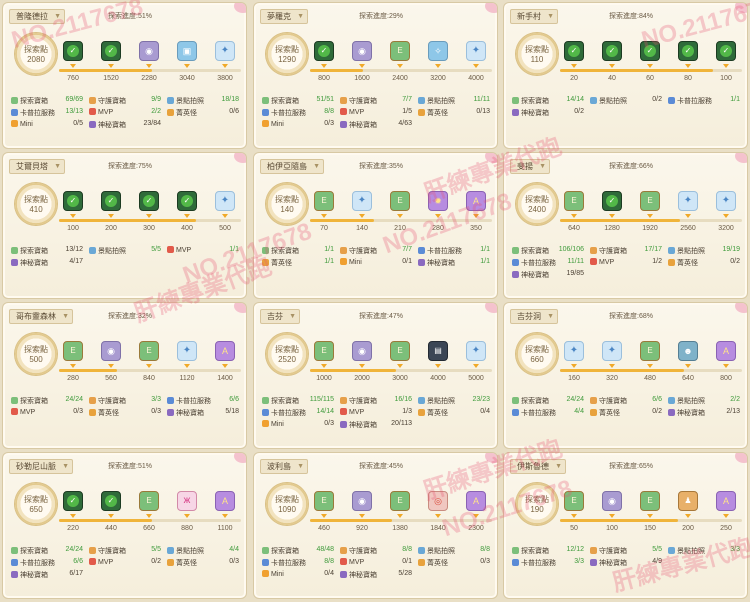 The width and height of the screenshot is (750, 602). Describe the element at coordinates (292, 166) in the screenshot. I see `region-select-dropdown: 柏伊亞隨島 ▼` at that location.